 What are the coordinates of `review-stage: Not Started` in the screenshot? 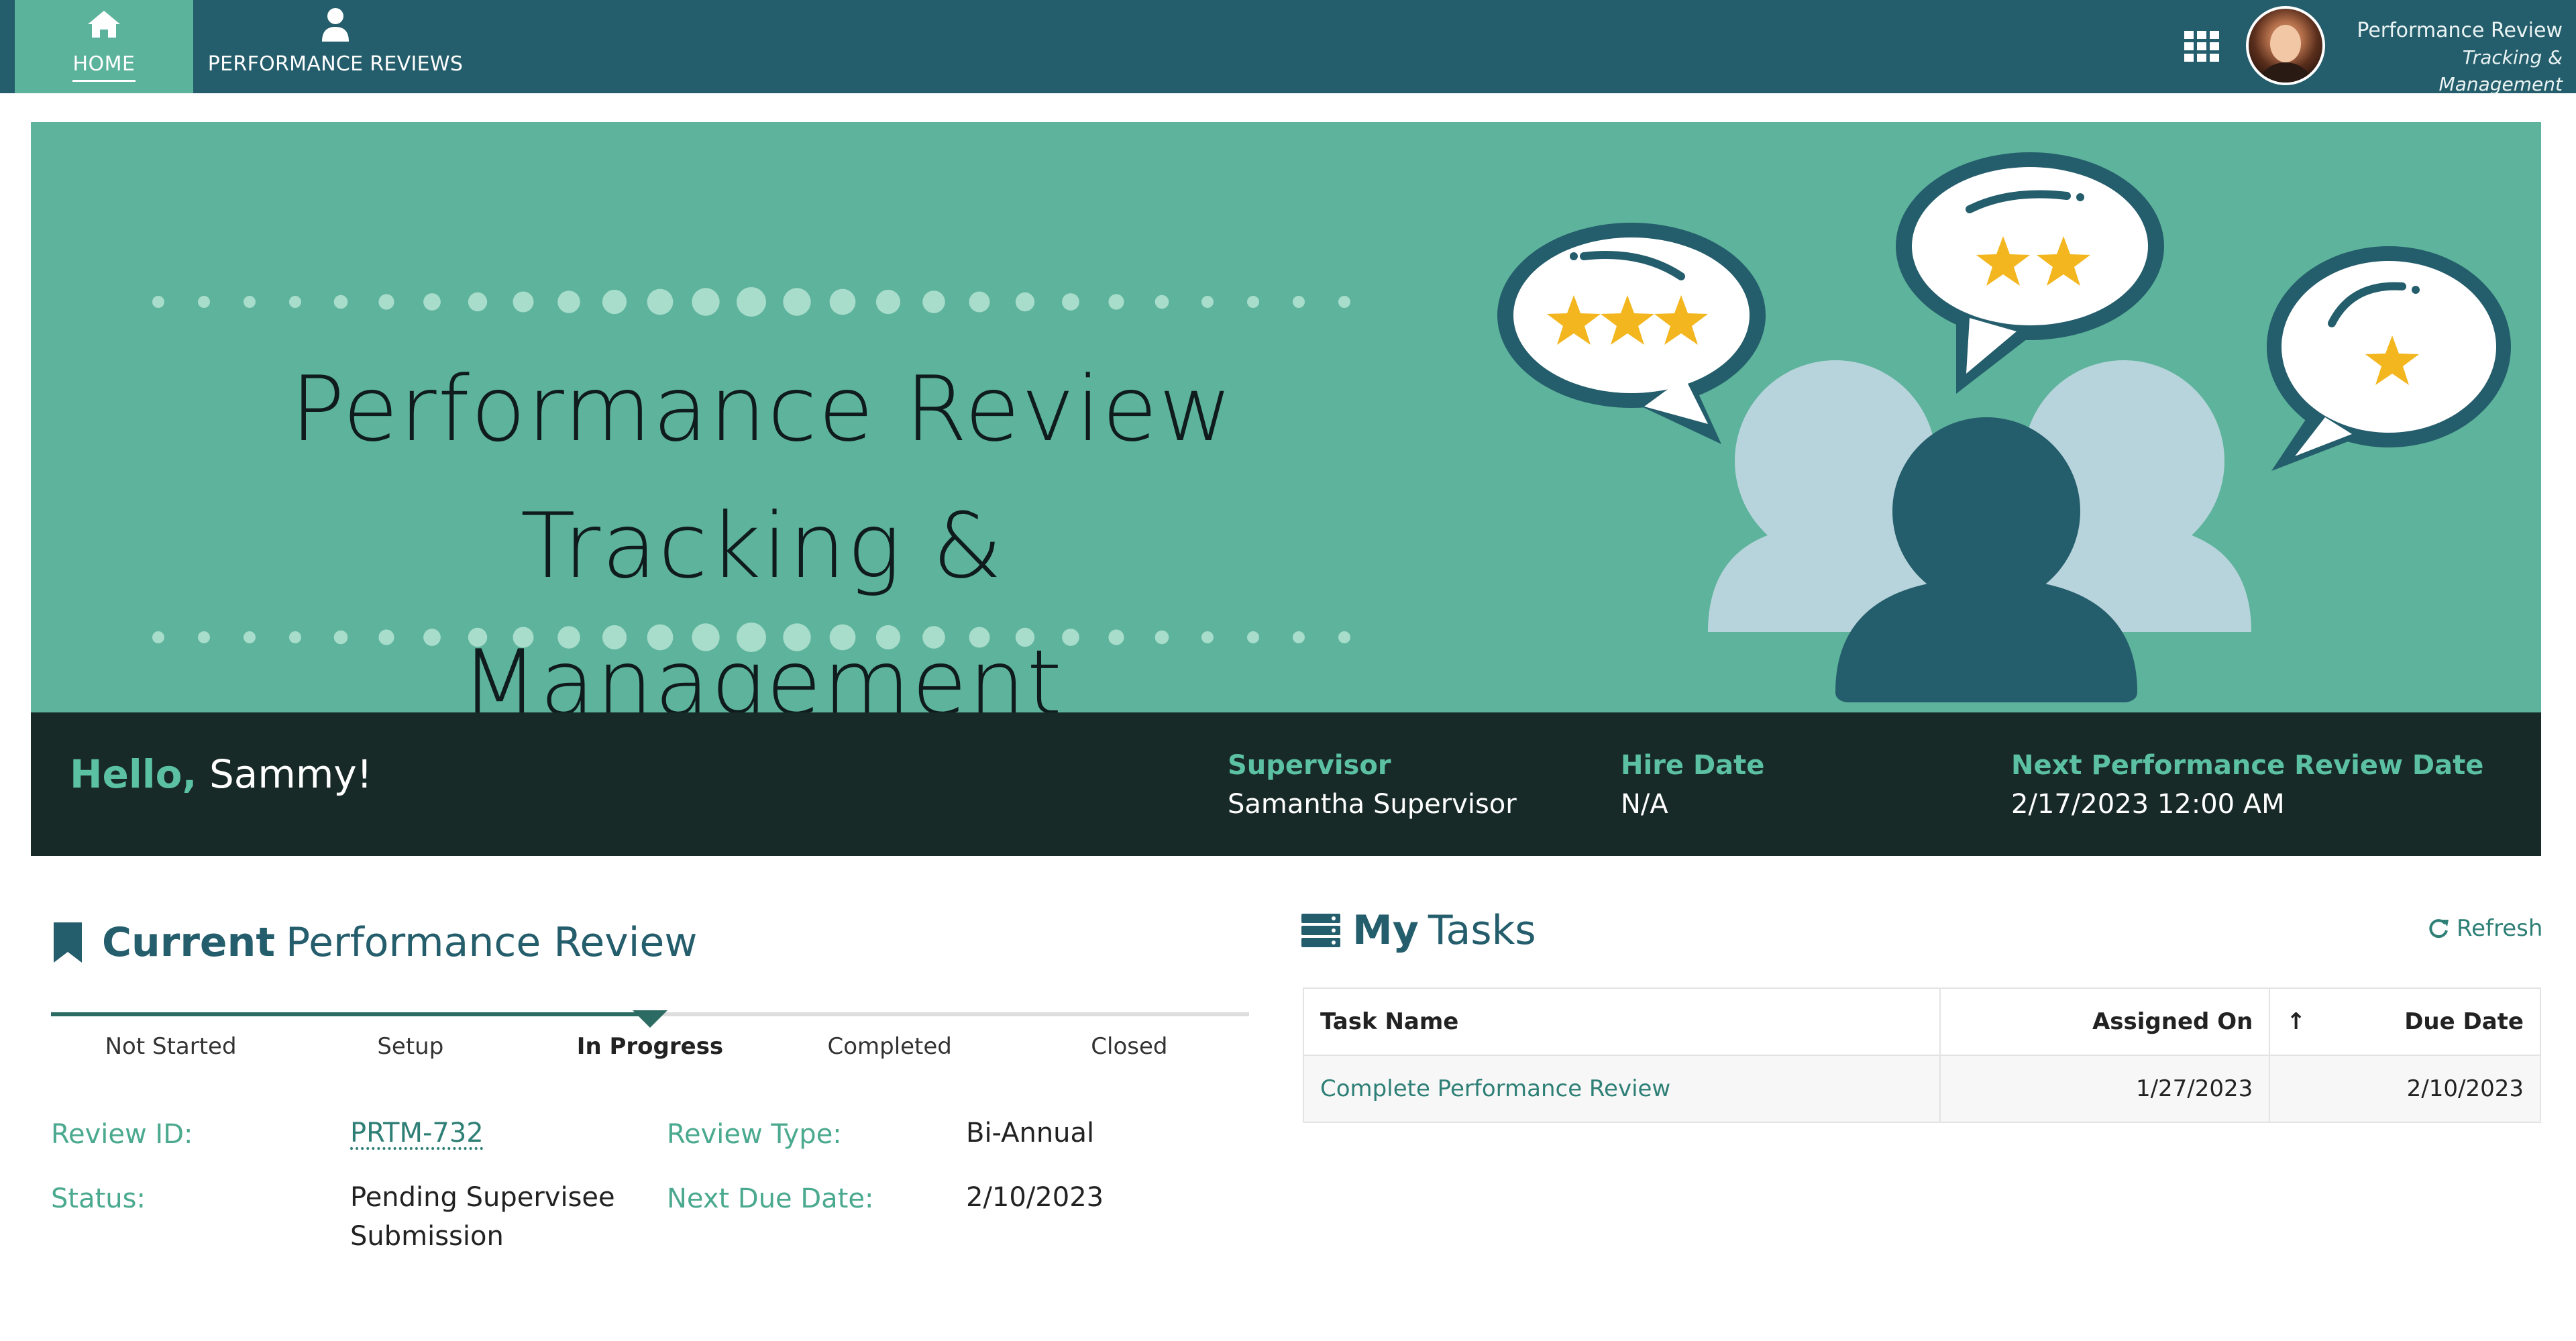 It's located at (171, 1046).